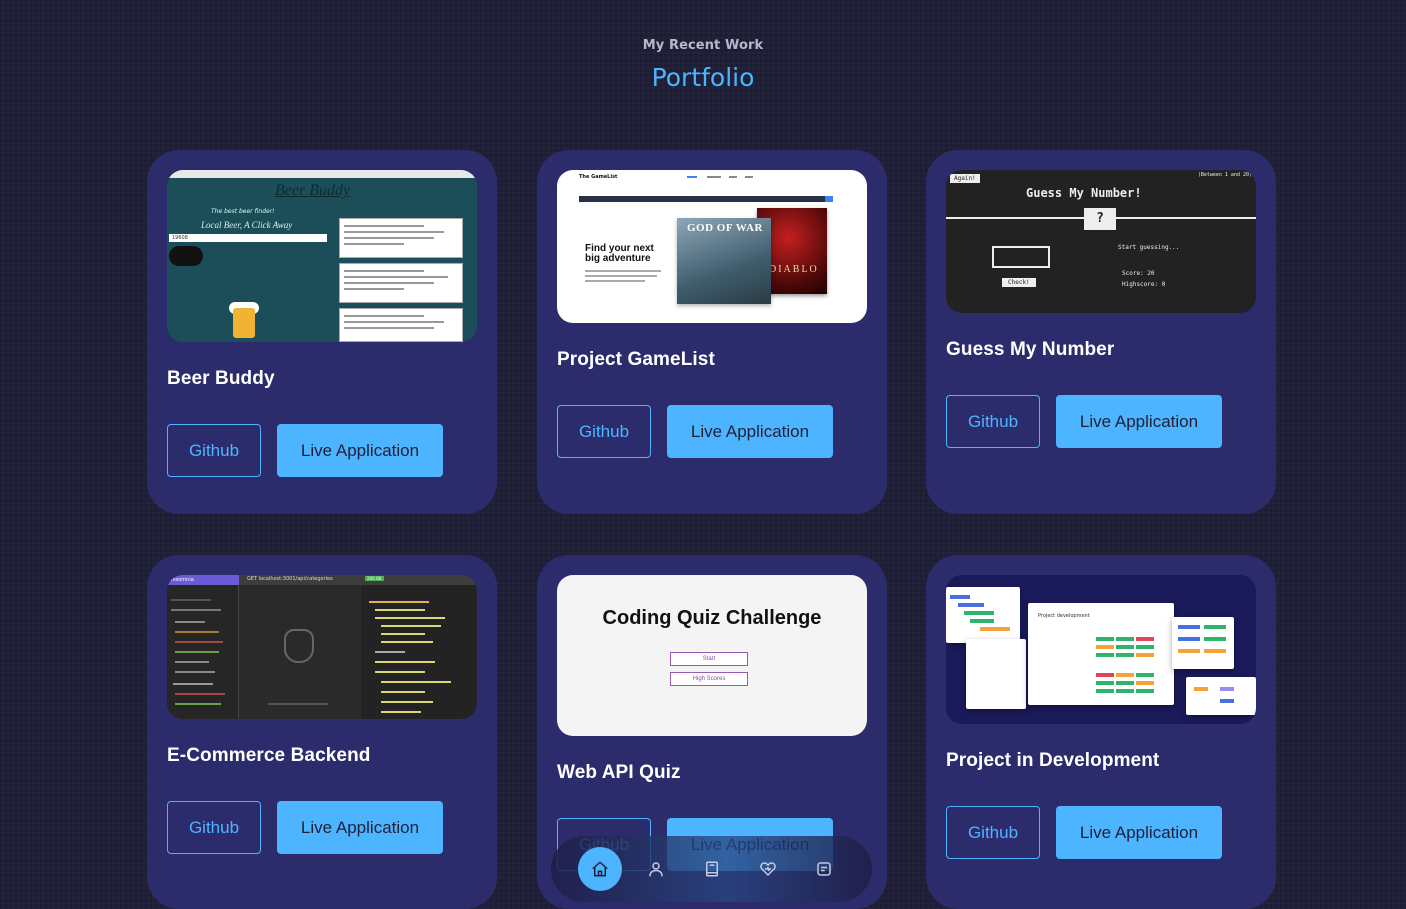 This screenshot has width=1406, height=909. I want to click on peace-hand-icon, so click(299, 646).